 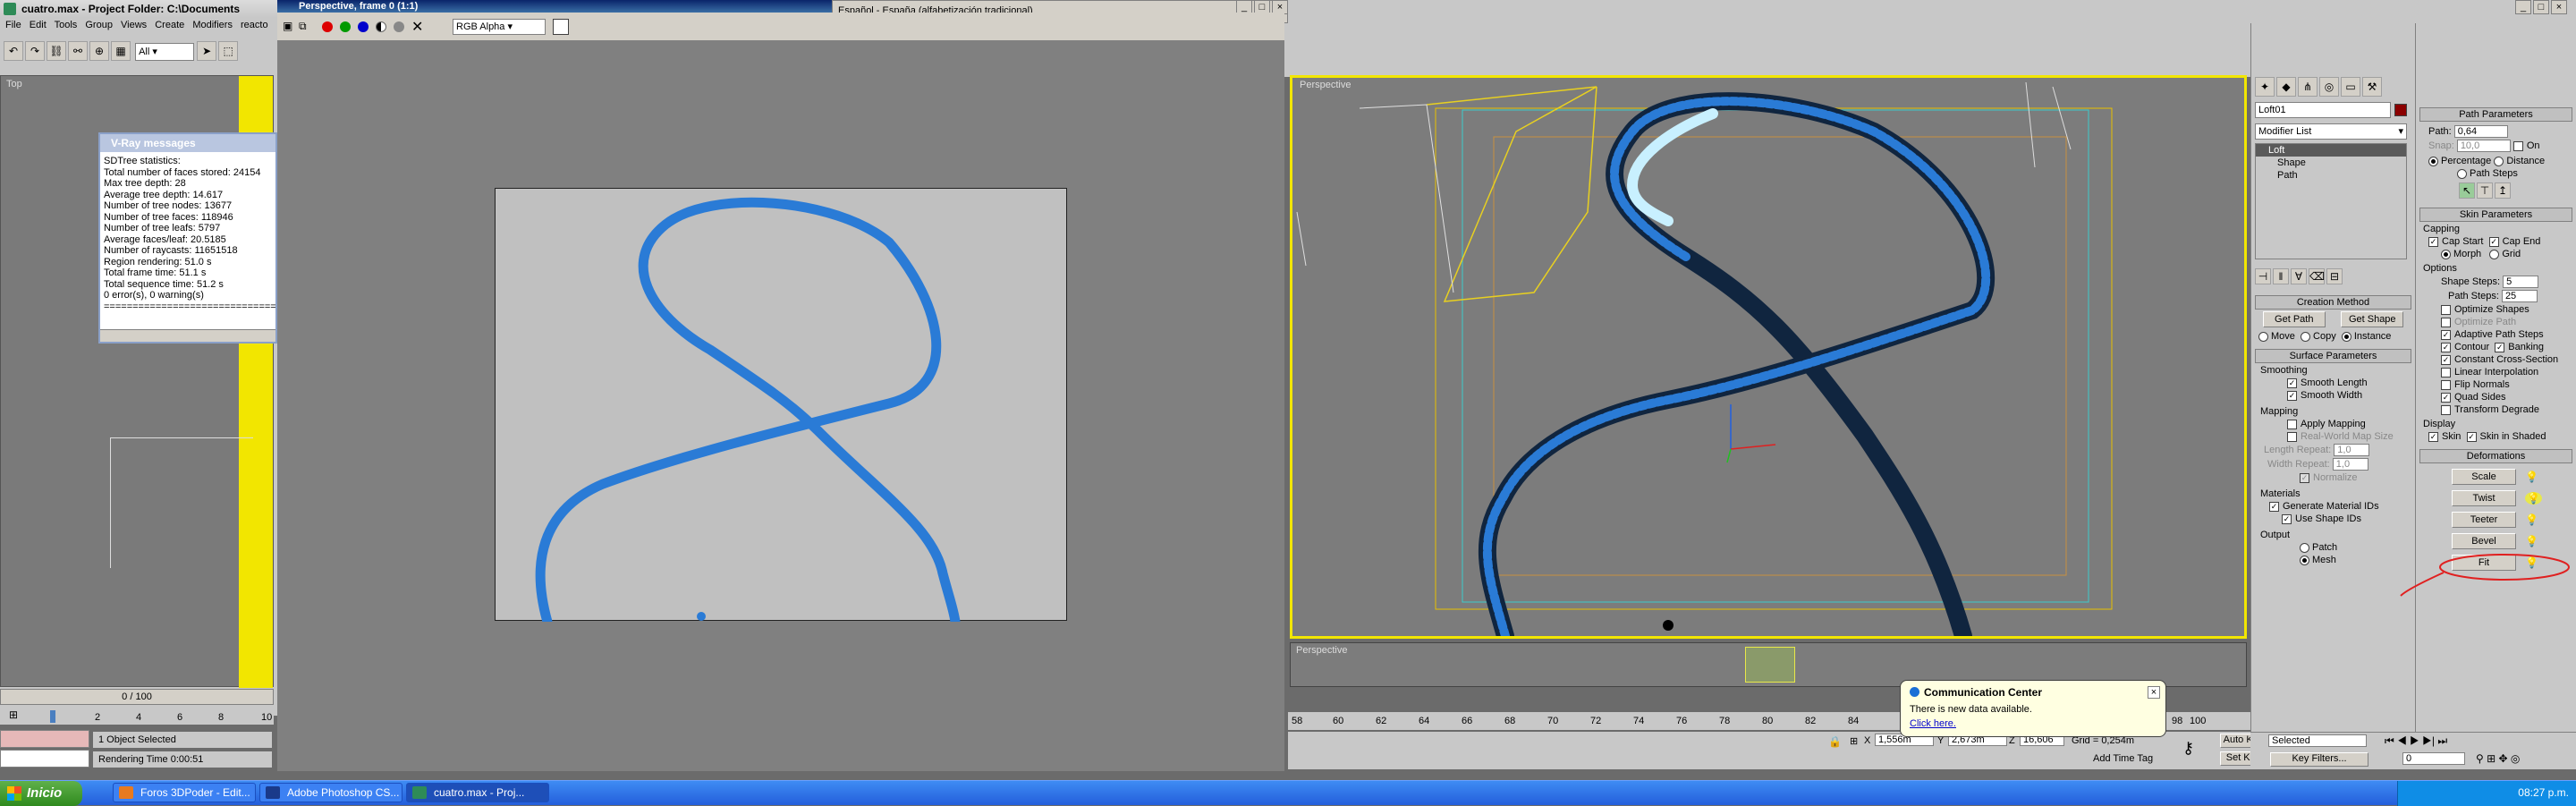 I want to click on absolute-mode-icon: ⊞, so click(x=1854, y=741).